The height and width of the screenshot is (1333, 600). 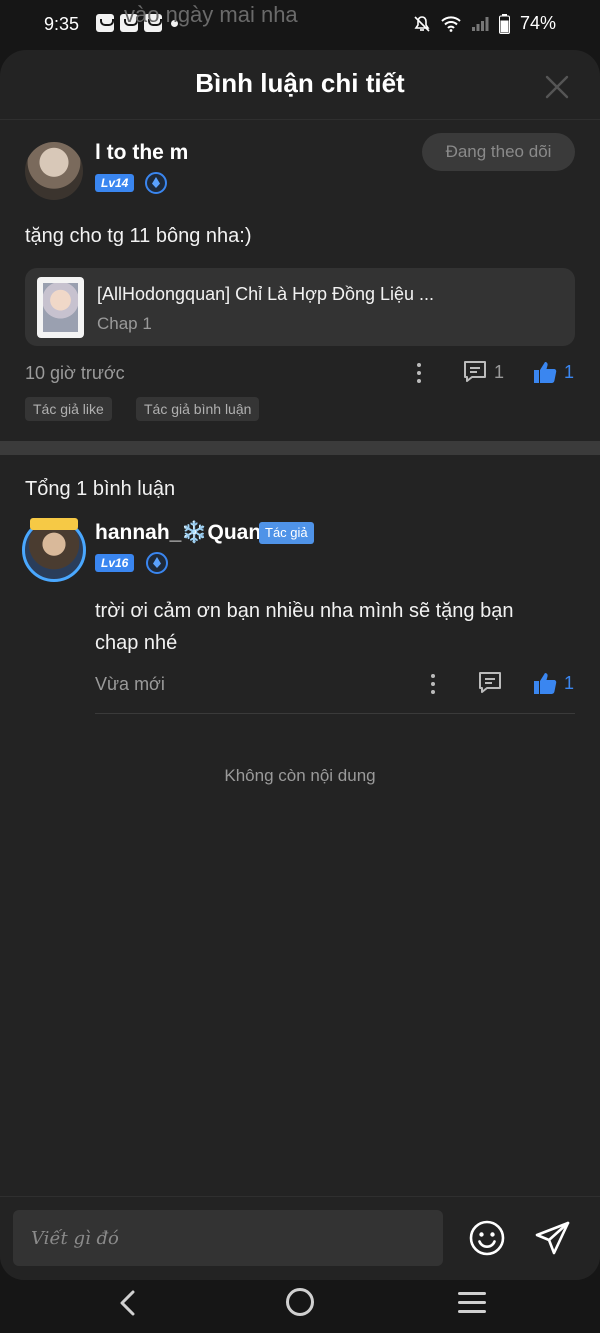 I want to click on sheet-header: Bình luận chi tiết, so click(x=300, y=85).